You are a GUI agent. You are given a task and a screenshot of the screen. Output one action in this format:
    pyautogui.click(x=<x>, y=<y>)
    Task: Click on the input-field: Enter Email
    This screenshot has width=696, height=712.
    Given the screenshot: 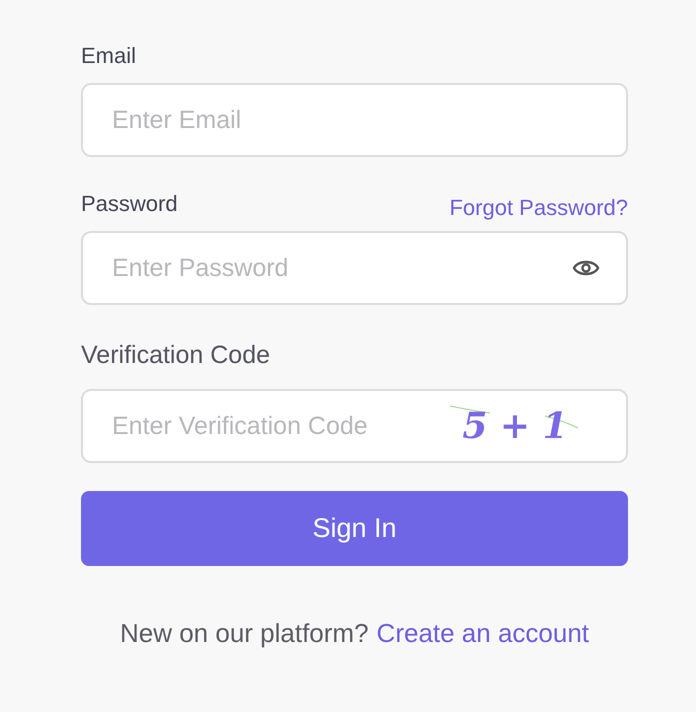 What is the action you would take?
    pyautogui.click(x=354, y=120)
    